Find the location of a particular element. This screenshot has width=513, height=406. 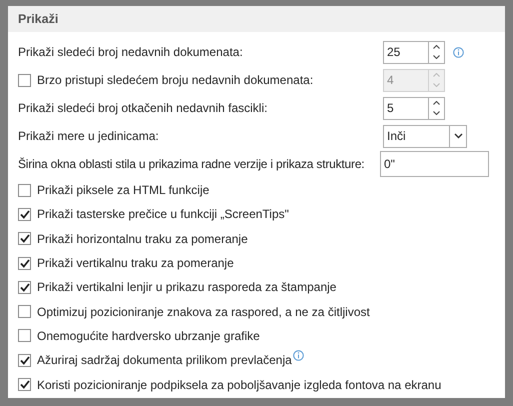

option-label: Prikaži mere u jedinicama: is located at coordinates (88, 136).